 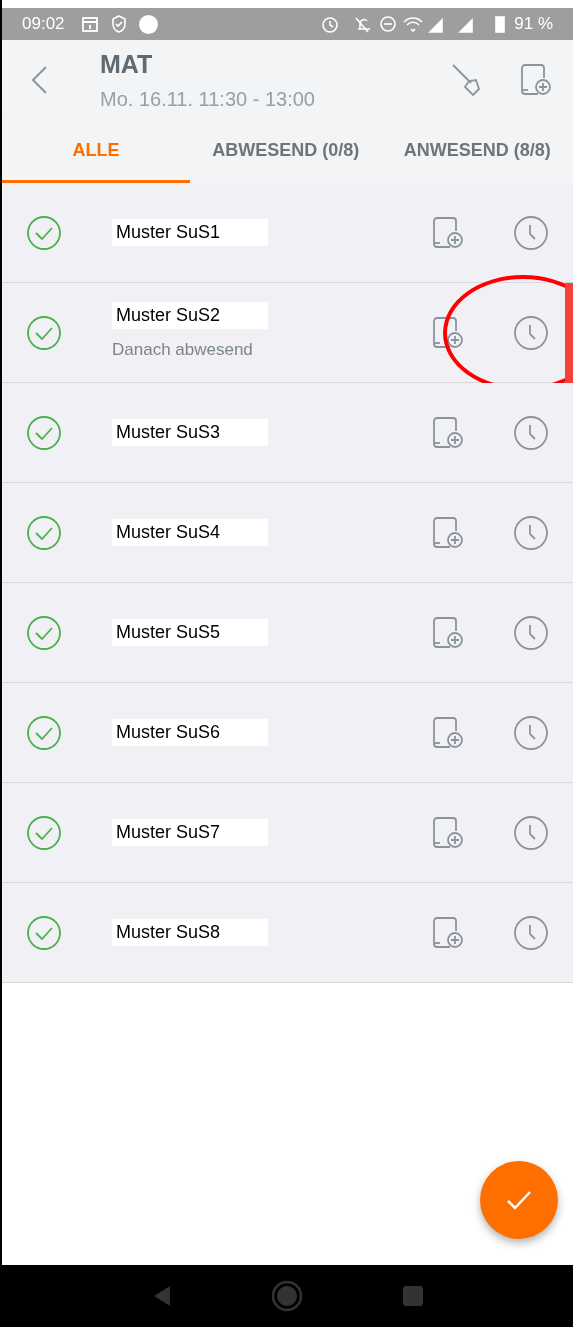 I want to click on confirm-button, so click(x=519, y=1200).